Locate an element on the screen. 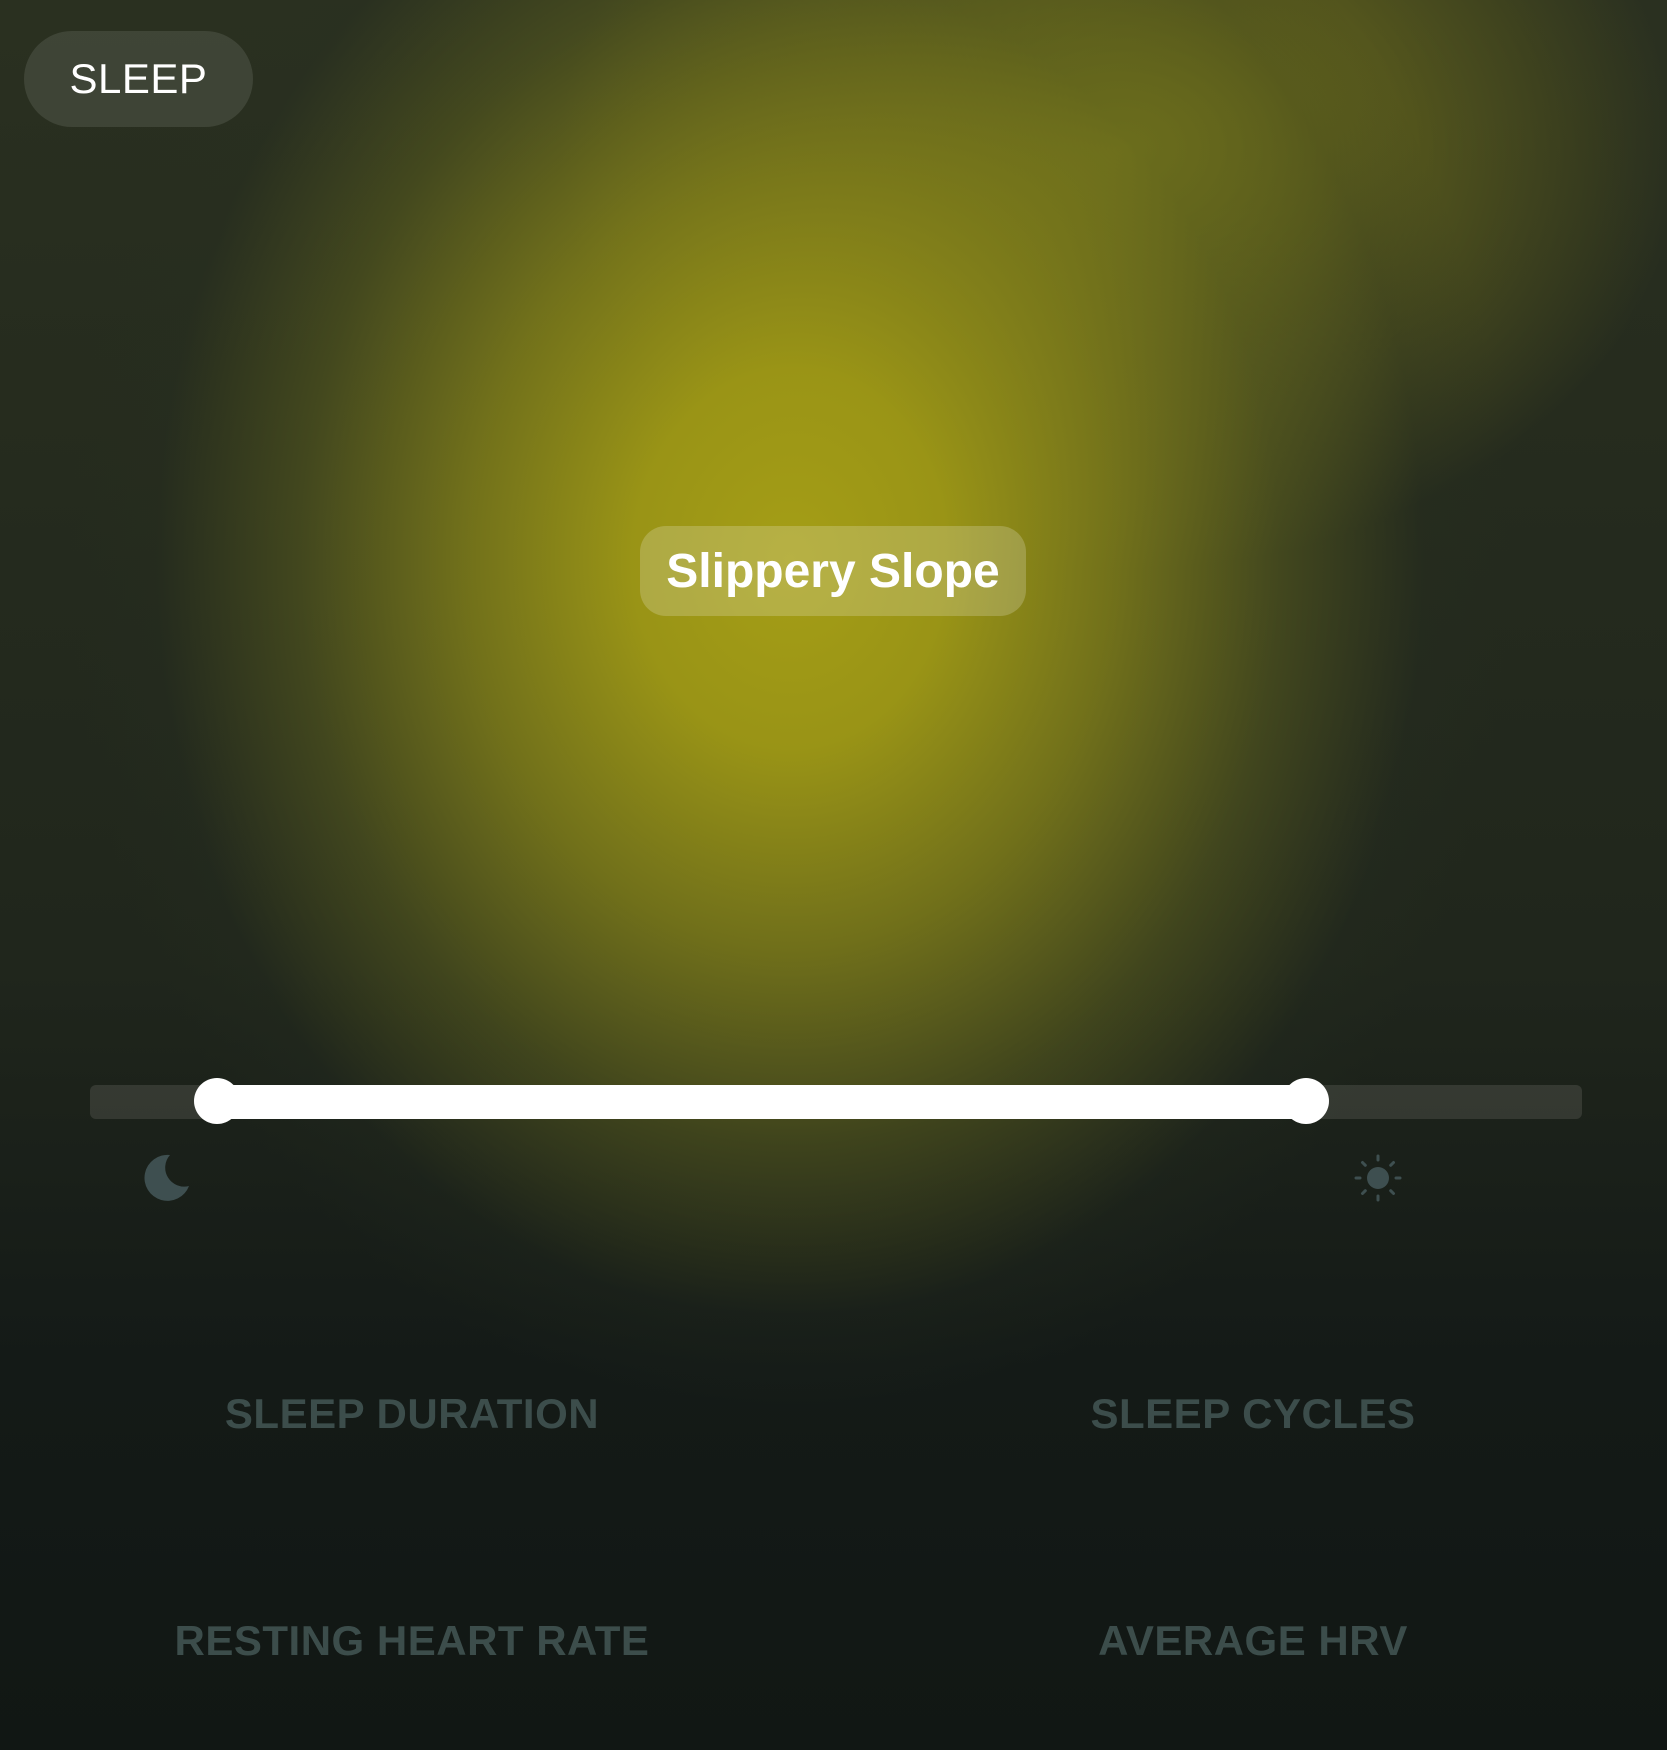  sleep-mode-button: SLEEP is located at coordinates (138, 79).